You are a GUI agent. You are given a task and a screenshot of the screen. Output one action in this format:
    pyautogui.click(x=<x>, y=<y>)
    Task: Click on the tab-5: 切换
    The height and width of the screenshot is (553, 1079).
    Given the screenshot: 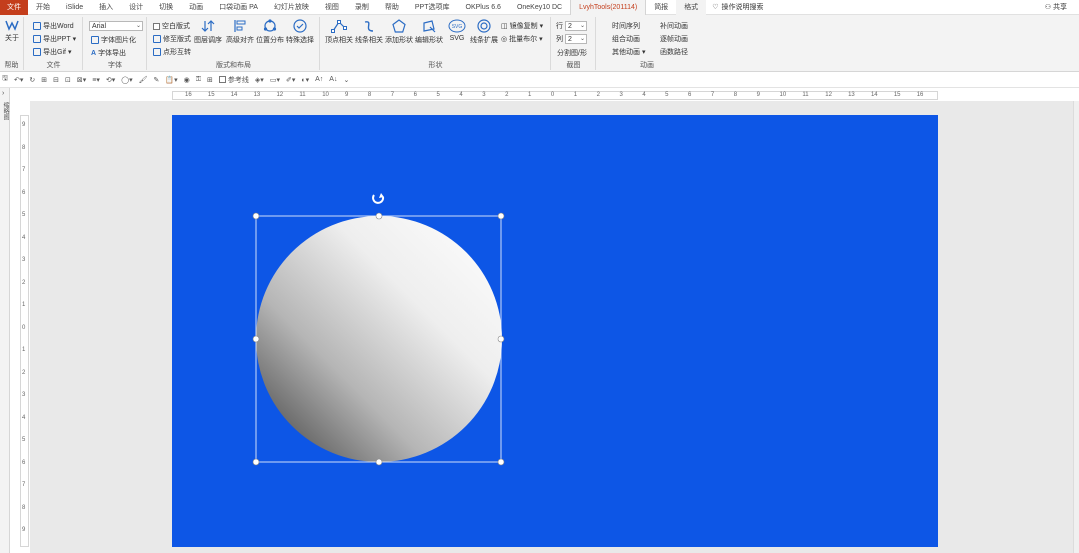 What is the action you would take?
    pyautogui.click(x=166, y=7)
    